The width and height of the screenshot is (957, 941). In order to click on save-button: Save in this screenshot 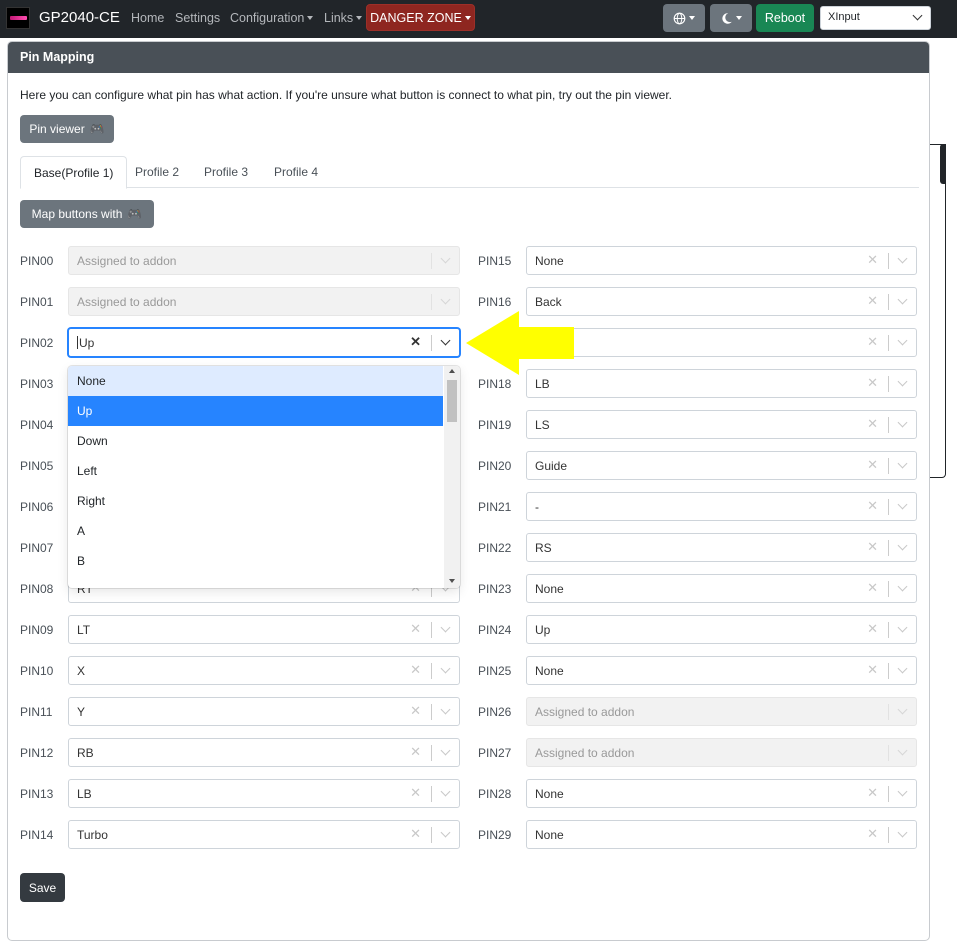, I will do `click(42, 887)`.